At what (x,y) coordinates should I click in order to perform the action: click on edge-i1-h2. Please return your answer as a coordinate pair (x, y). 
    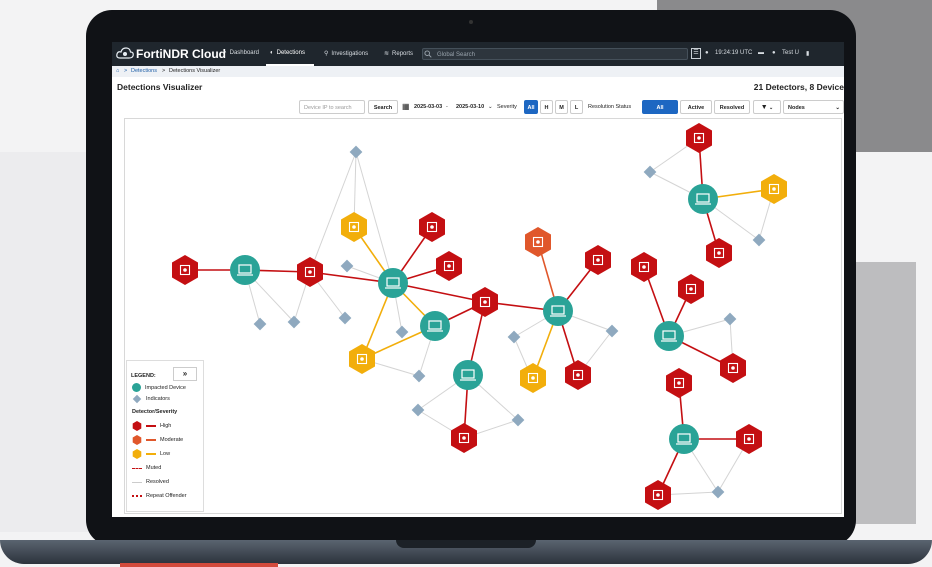
    Looking at the image, I should click on (333, 212).